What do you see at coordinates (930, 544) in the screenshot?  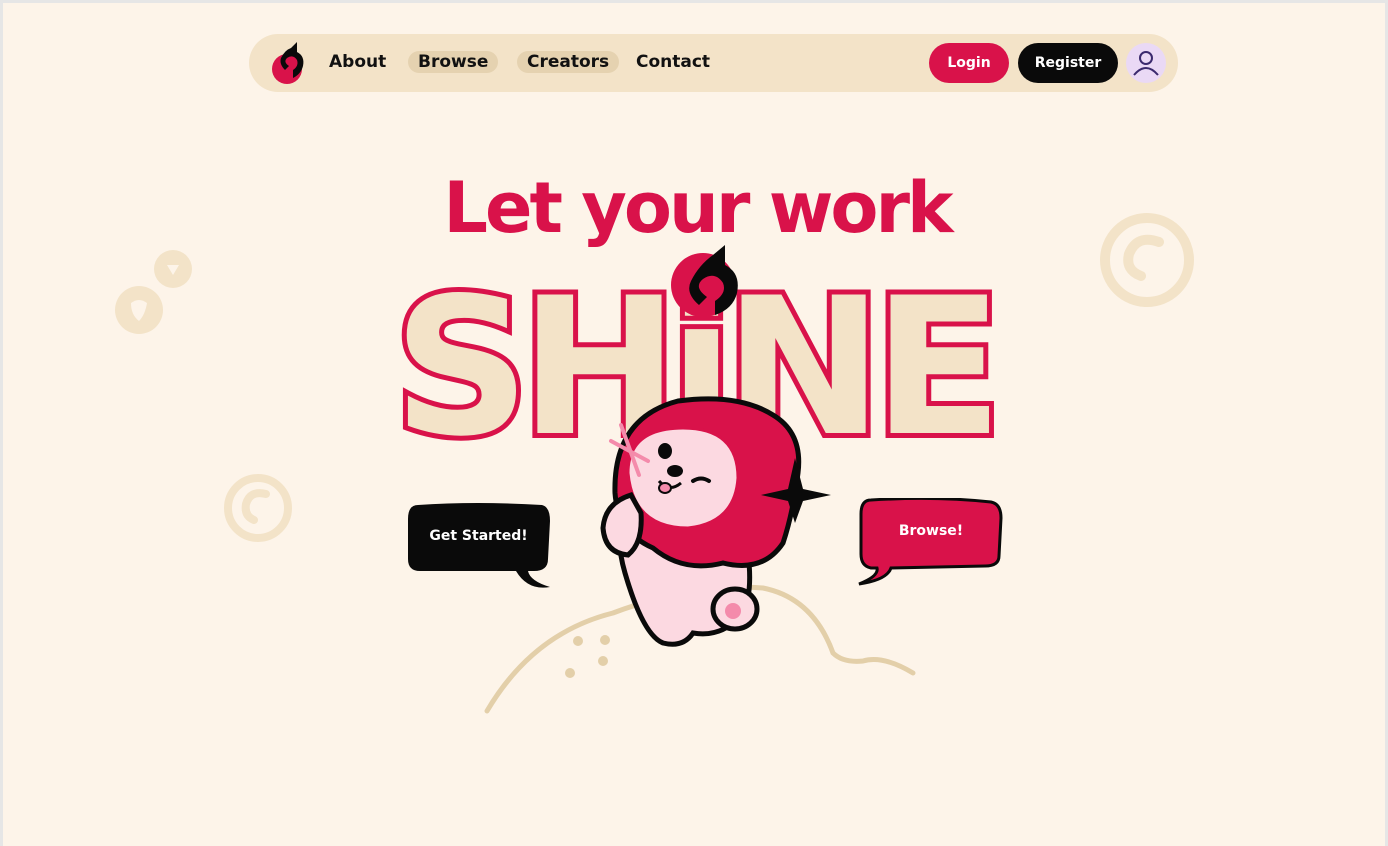 I see `browse-hero-button` at bounding box center [930, 544].